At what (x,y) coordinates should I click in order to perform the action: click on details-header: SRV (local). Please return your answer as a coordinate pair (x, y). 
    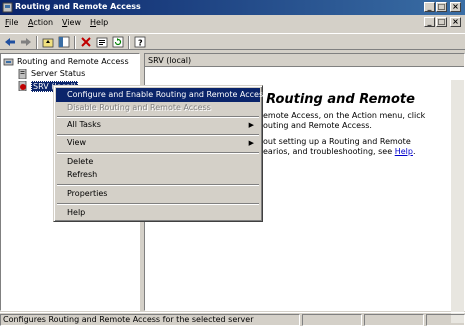
    Looking at the image, I should click on (304, 60).